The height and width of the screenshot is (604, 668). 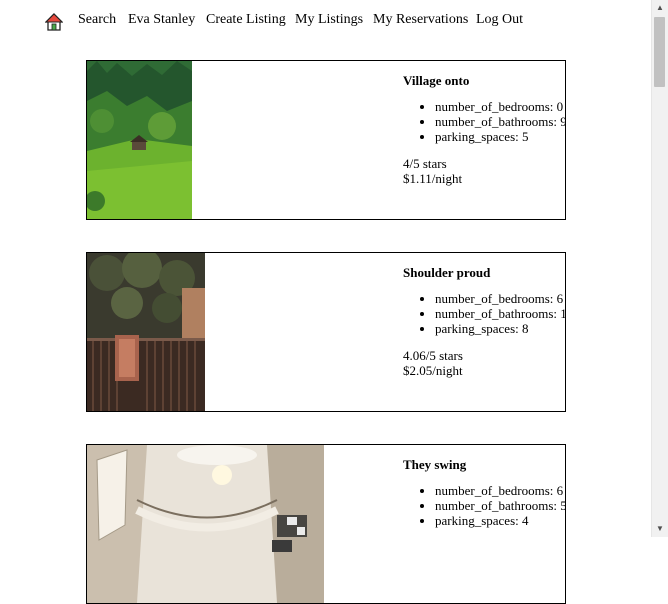 What do you see at coordinates (500, 121) in the screenshot?
I see `attribute-bathrooms: number_of_bathrooms: 9` at bounding box center [500, 121].